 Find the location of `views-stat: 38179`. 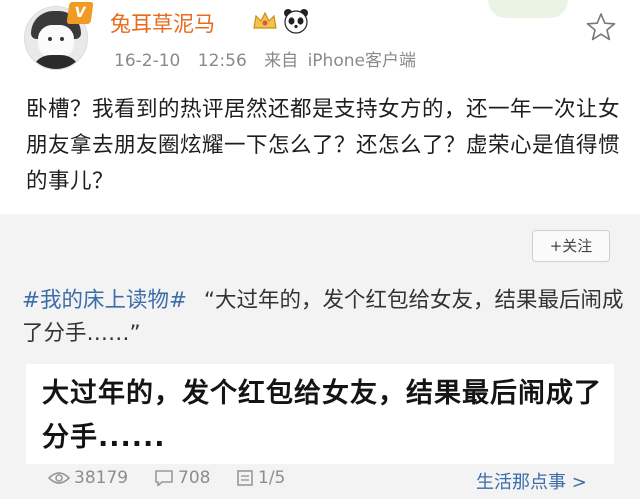

views-stat: 38179 is located at coordinates (88, 478).